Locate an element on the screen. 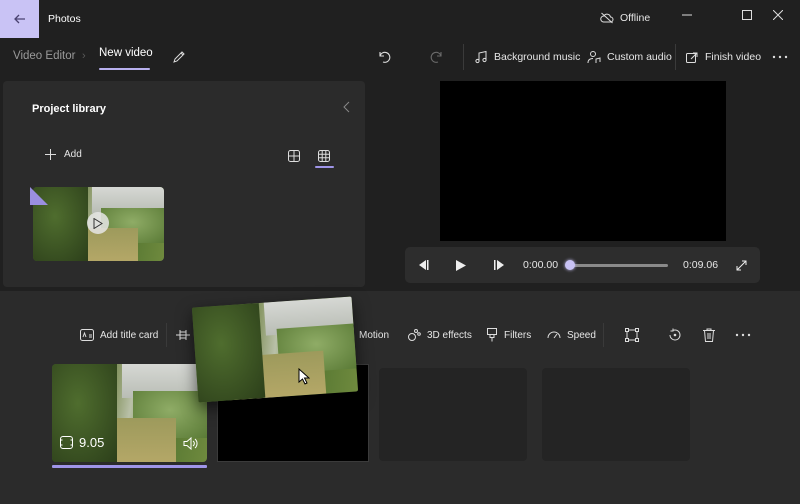 The width and height of the screenshot is (800, 504). speed-label: Speed is located at coordinates (581, 335).